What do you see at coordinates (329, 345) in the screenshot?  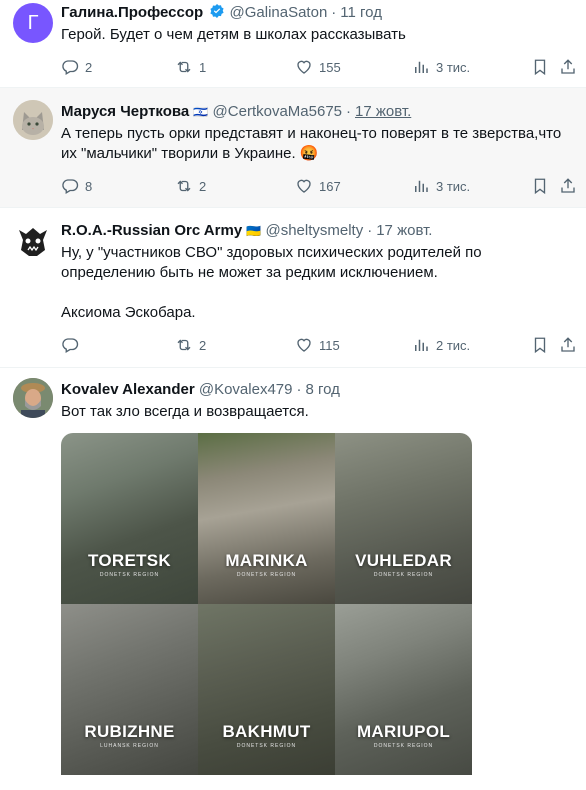 I see `like-count: 115` at bounding box center [329, 345].